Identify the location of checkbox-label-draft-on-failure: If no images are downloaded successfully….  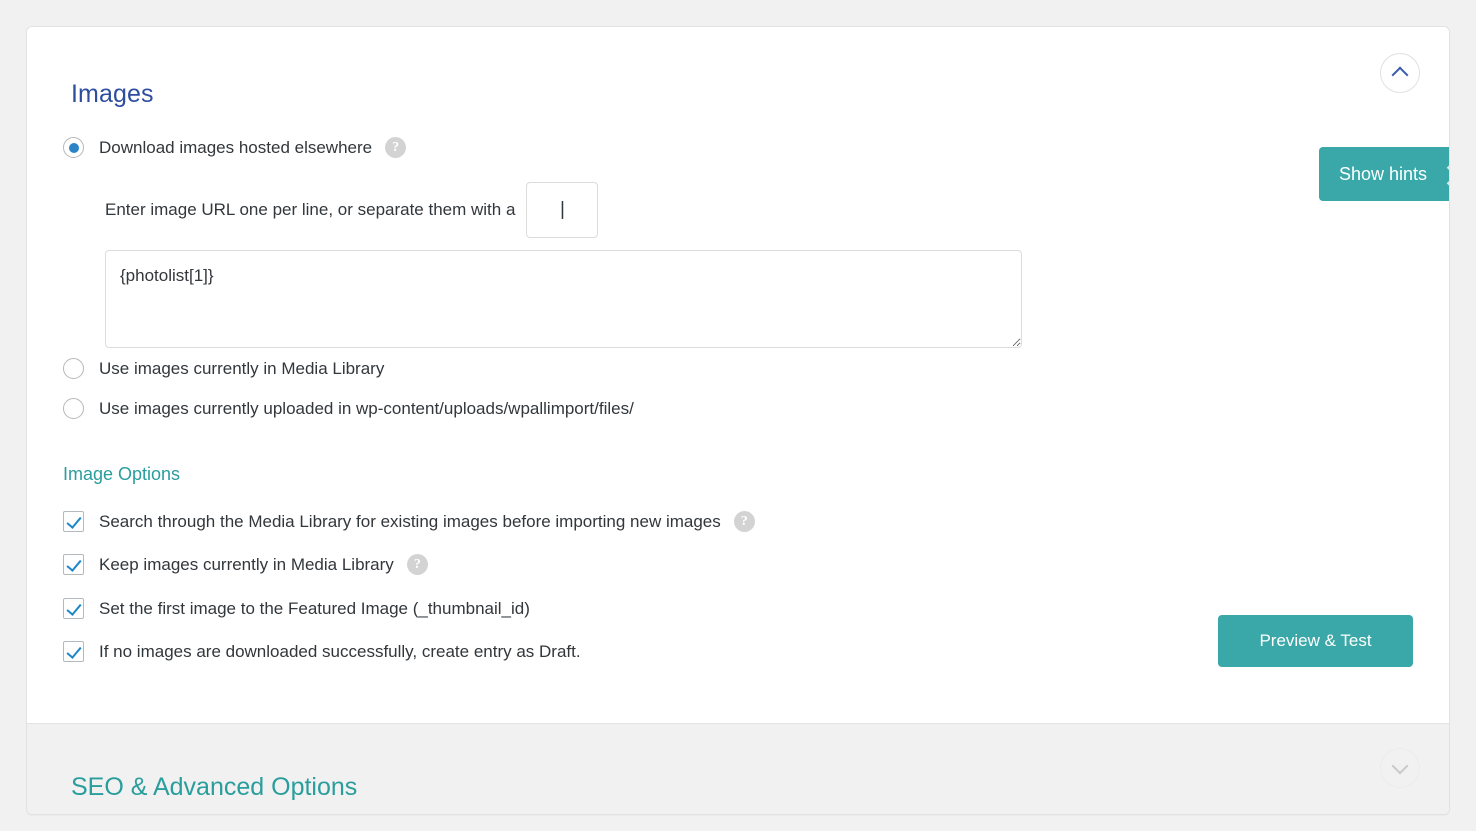
(340, 651).